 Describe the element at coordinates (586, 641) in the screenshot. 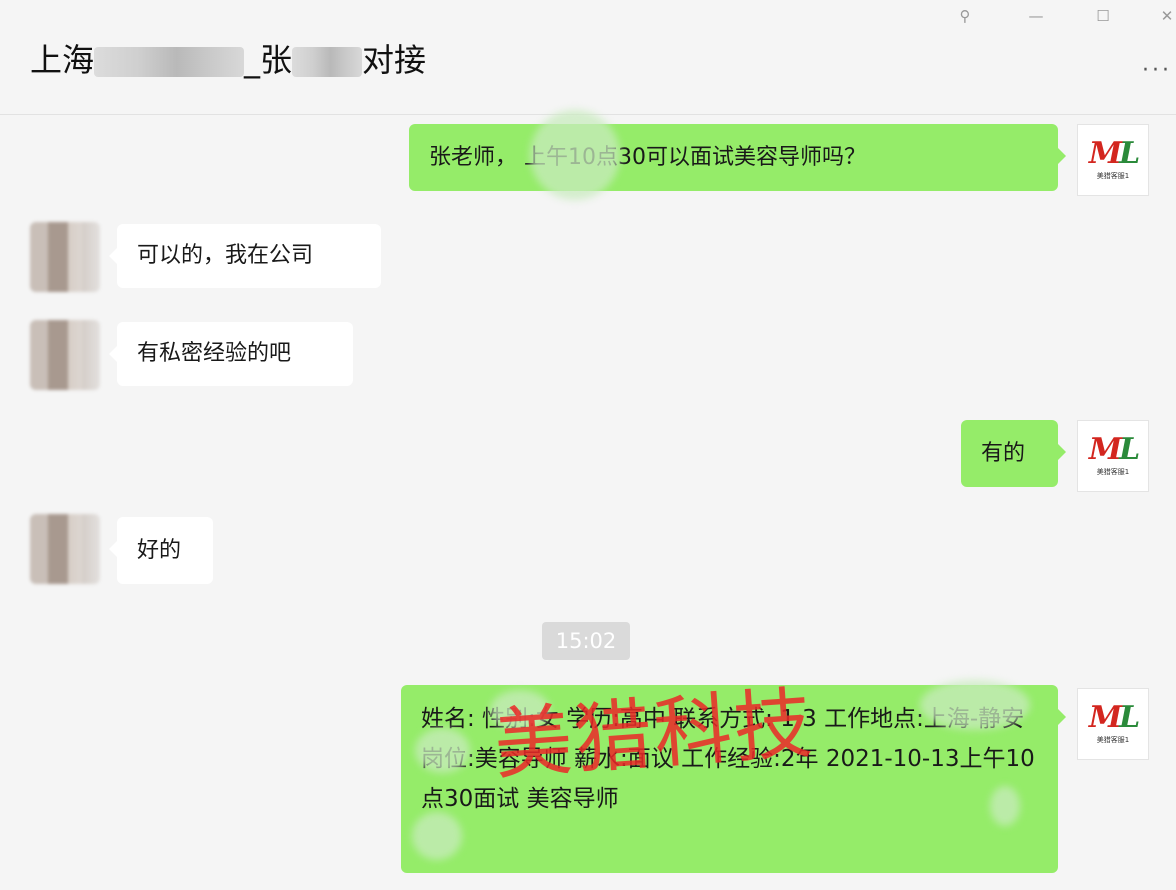

I see `timestamp: 15:02` at that location.